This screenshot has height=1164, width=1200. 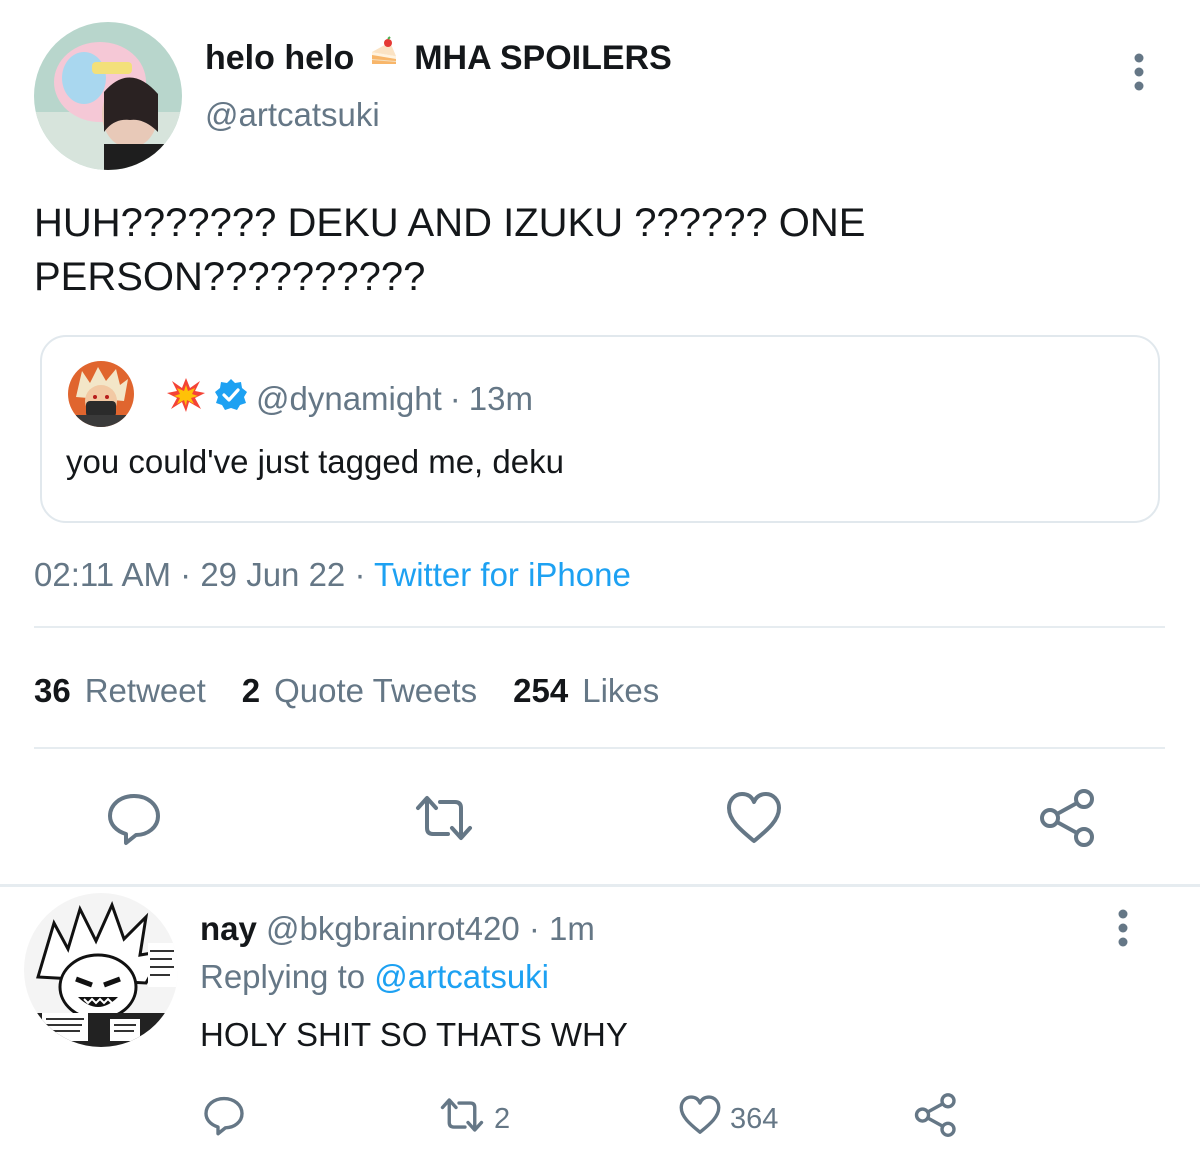 What do you see at coordinates (414, 1034) in the screenshot?
I see `reply-text: HOLY SHIT SO THATS WHY` at bounding box center [414, 1034].